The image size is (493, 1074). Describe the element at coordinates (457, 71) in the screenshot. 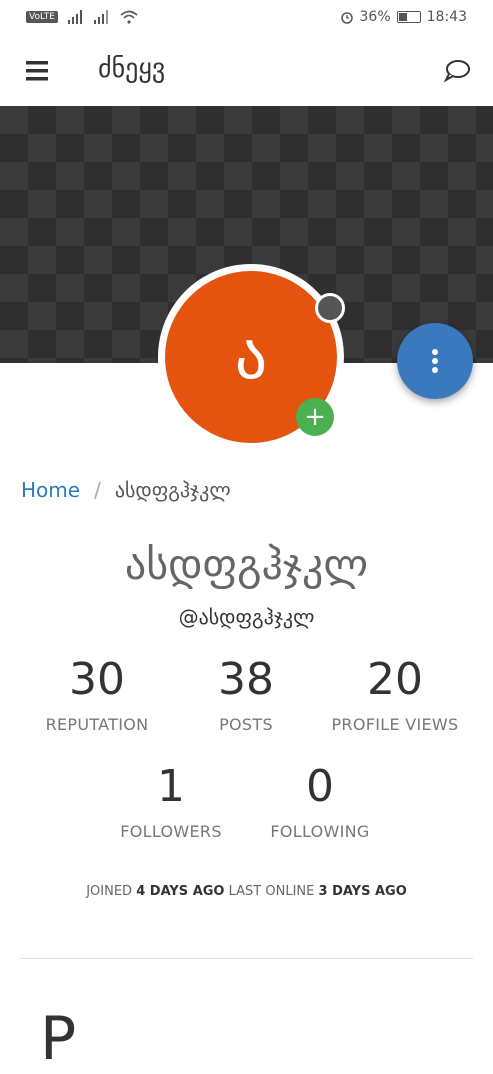

I see `chat-icon` at that location.